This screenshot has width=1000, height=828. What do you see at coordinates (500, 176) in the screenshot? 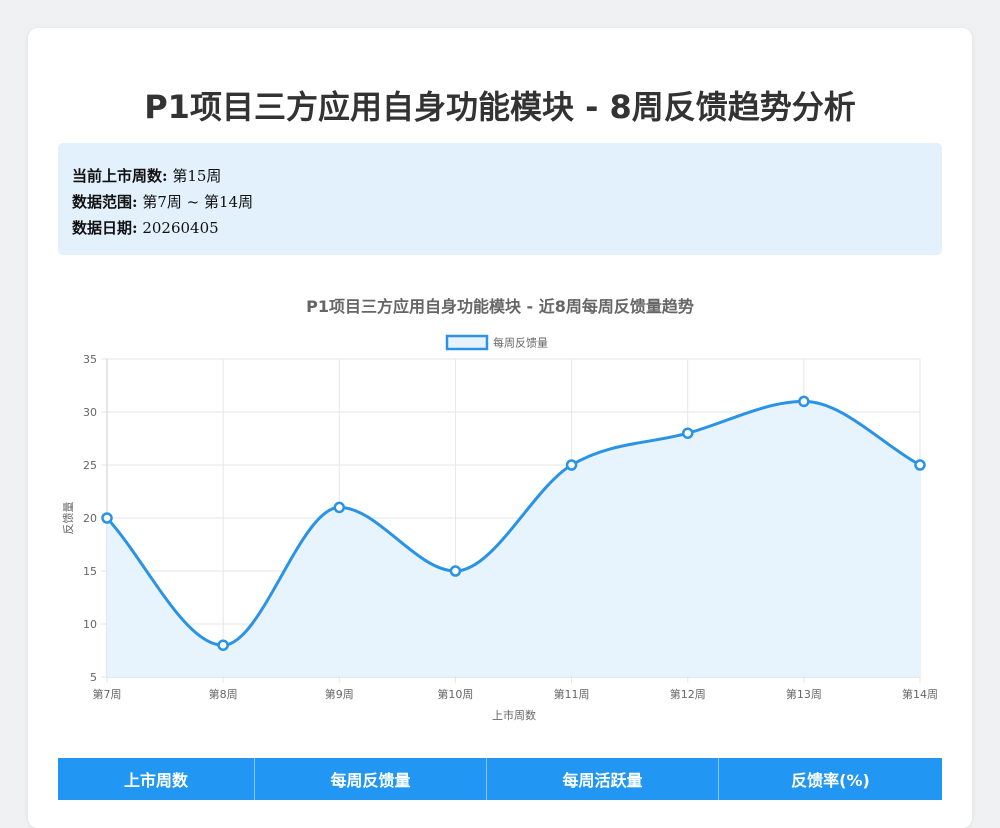
I see `launch-week-row: 当前上市周数: 第15周` at bounding box center [500, 176].